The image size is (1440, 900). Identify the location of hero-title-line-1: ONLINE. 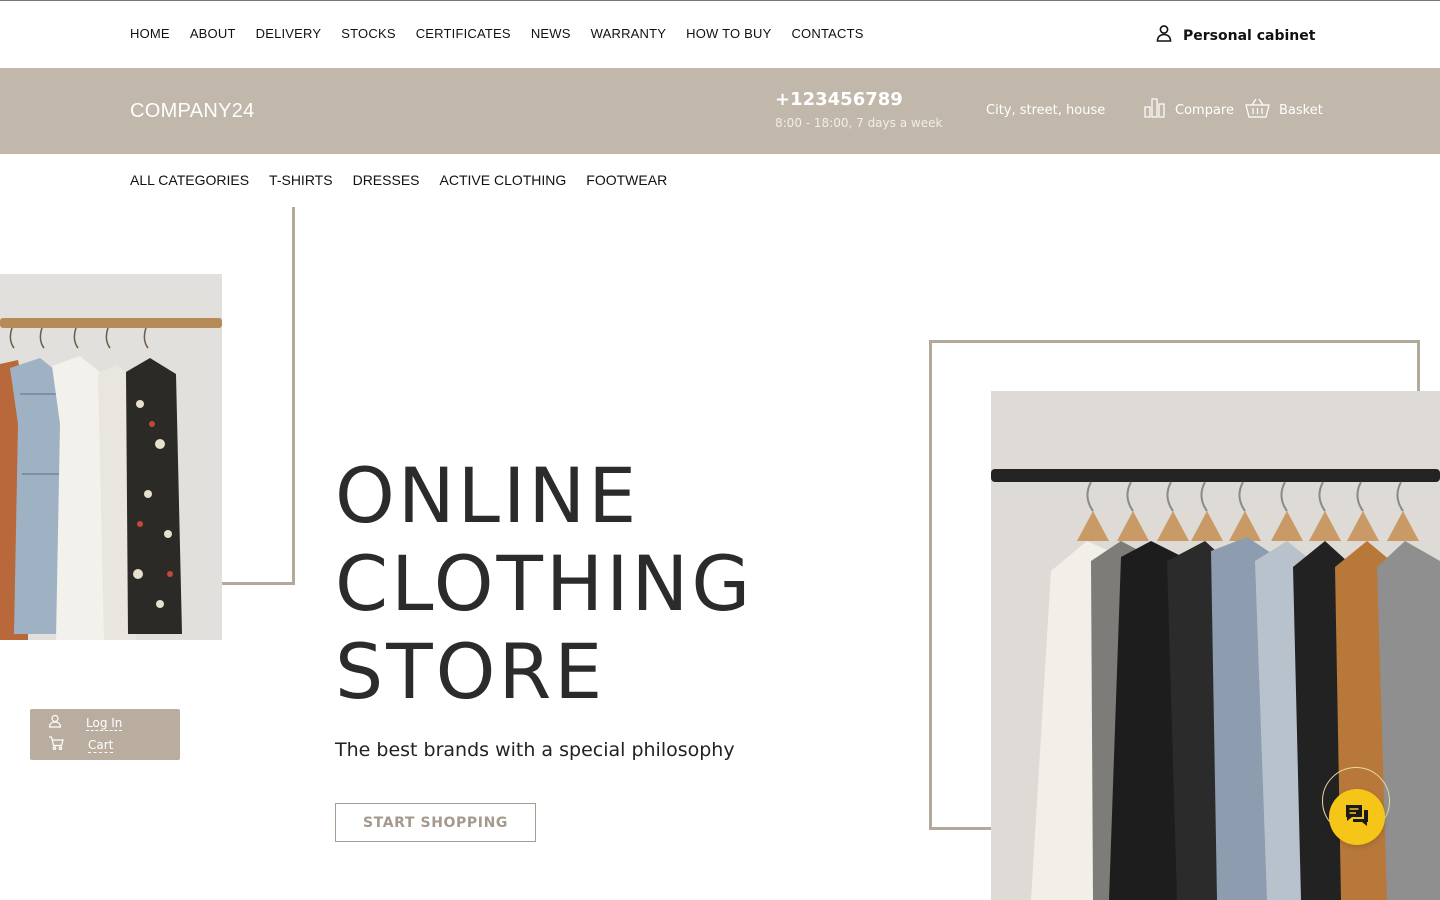
(487, 495).